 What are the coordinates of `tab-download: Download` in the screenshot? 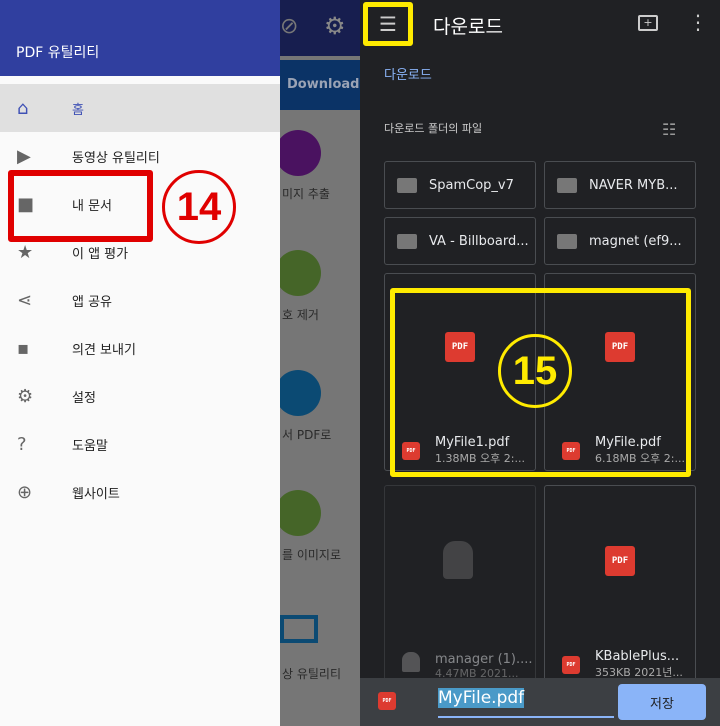 It's located at (320, 85).